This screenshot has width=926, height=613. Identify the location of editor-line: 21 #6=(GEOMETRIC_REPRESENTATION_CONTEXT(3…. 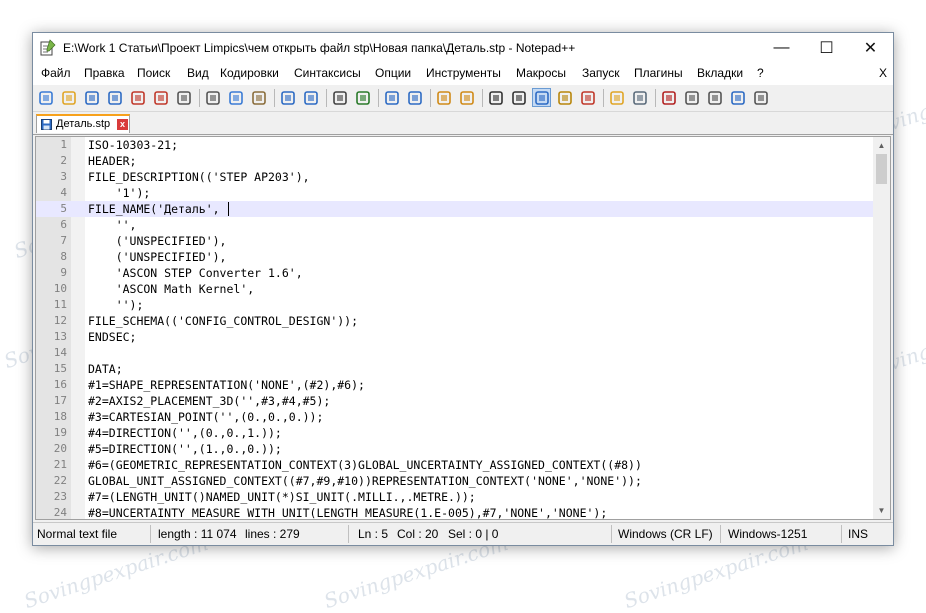
(455, 465).